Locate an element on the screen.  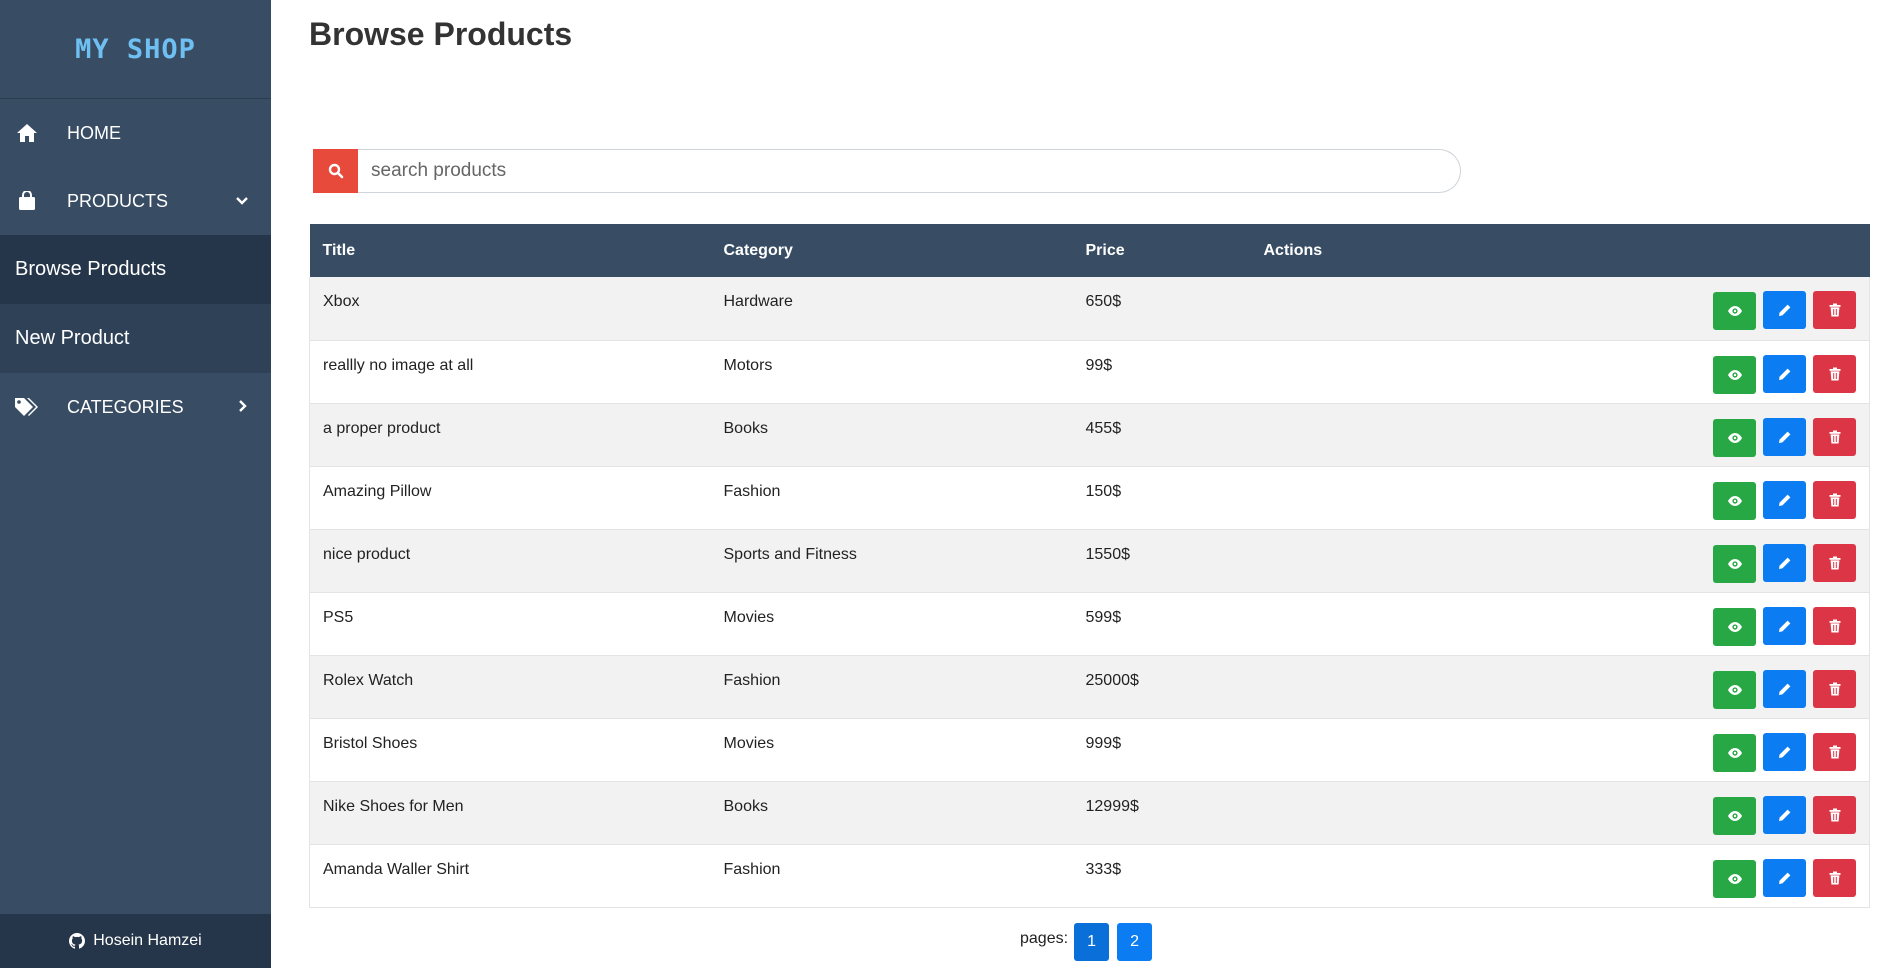
search-button is located at coordinates (335, 171).